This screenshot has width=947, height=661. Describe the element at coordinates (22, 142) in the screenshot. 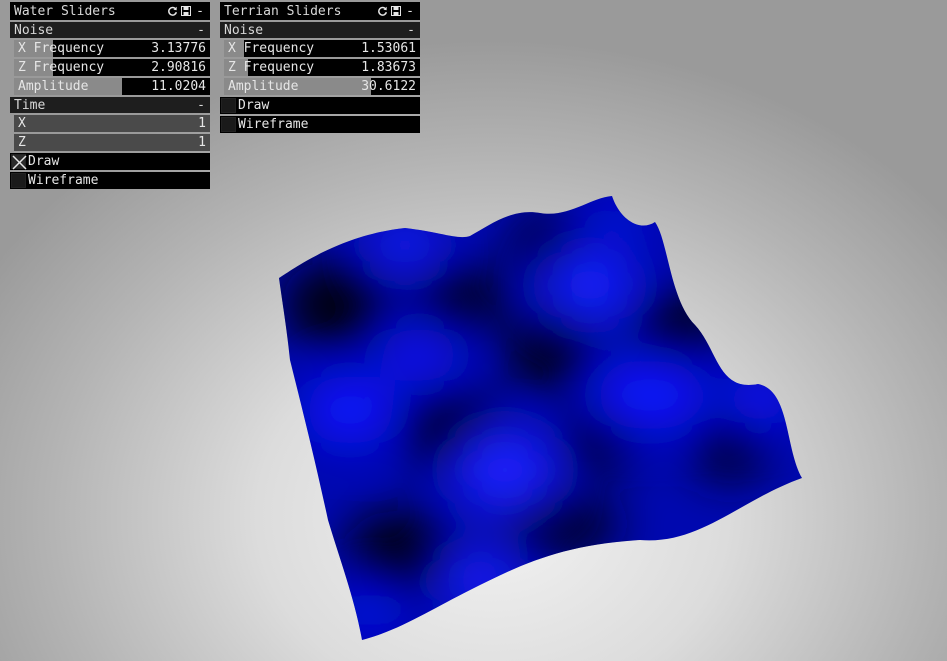

I see `water-time-z-label: Z` at that location.